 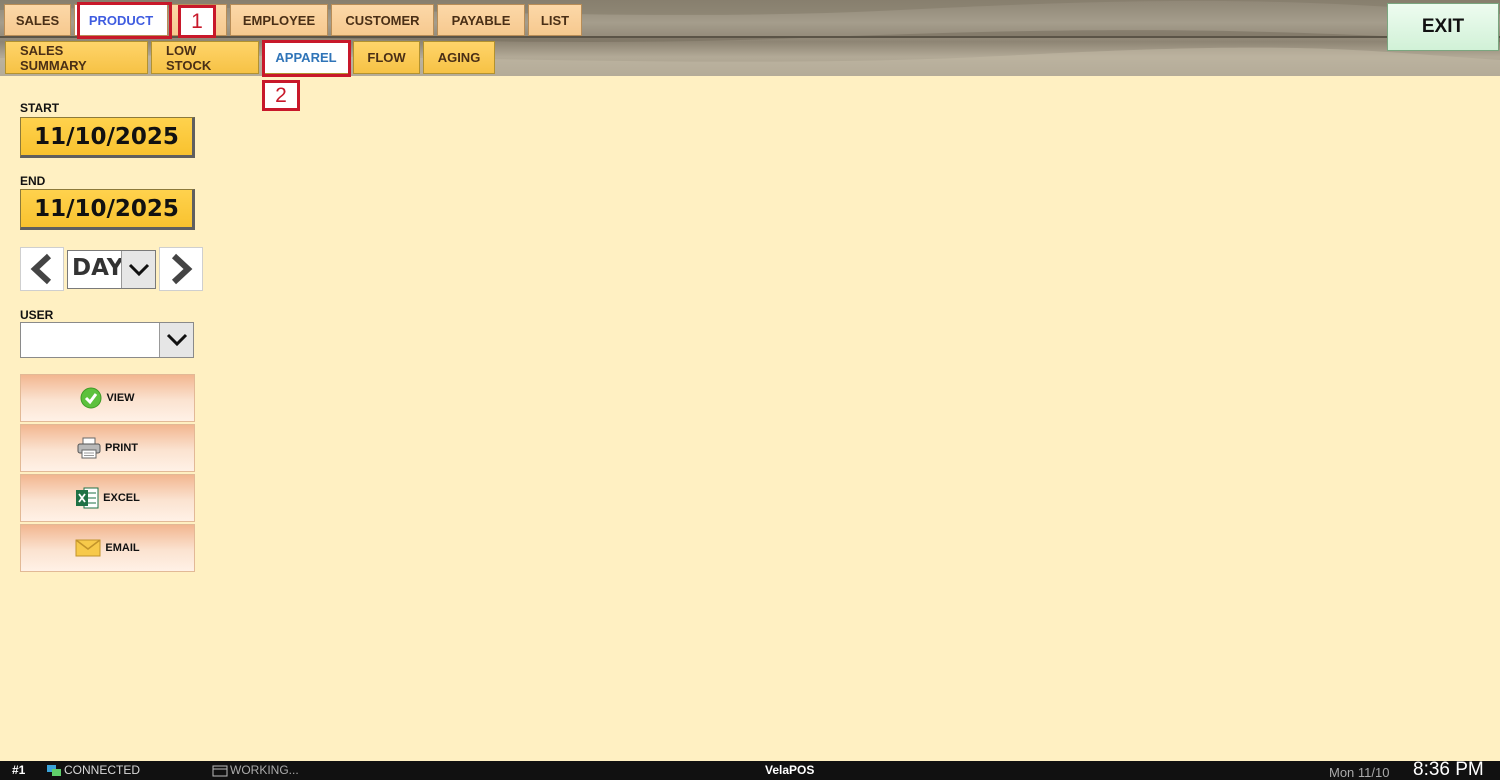 I want to click on app-name-suffix: POS, so click(x=802, y=770).